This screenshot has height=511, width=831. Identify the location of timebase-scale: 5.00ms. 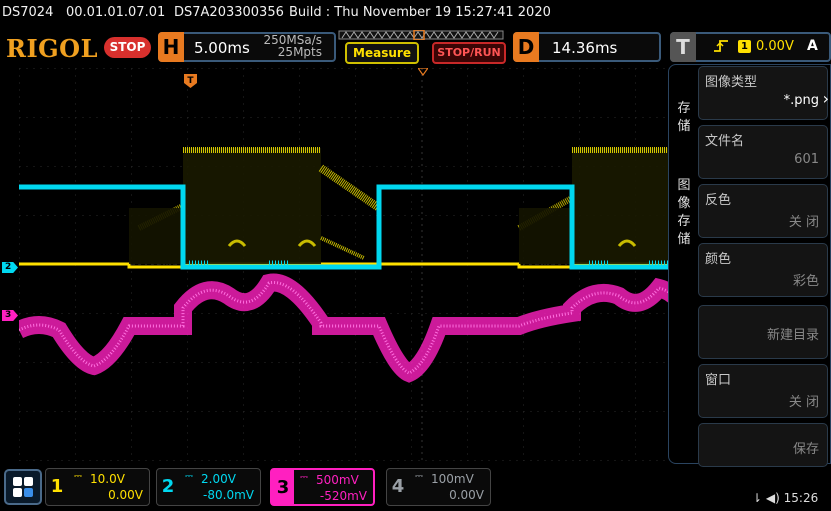
(222, 48).